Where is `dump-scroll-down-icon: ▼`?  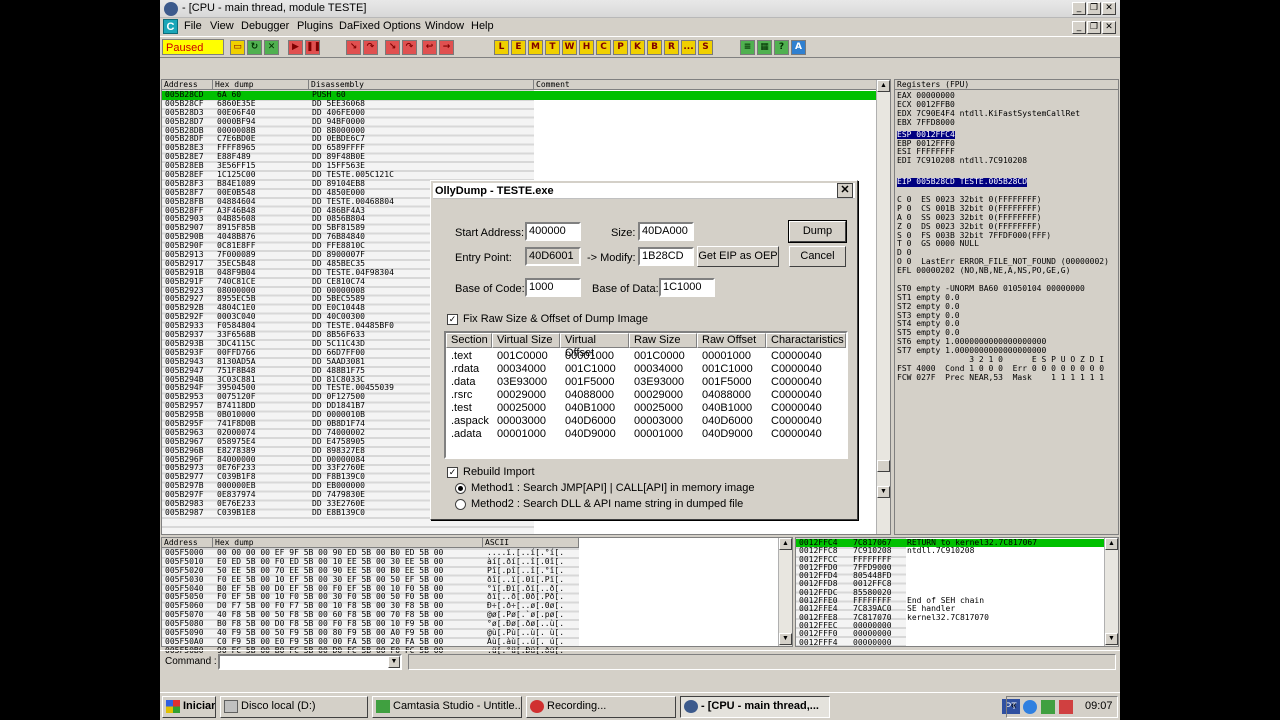
dump-scroll-down-icon: ▼ is located at coordinates (785, 639).